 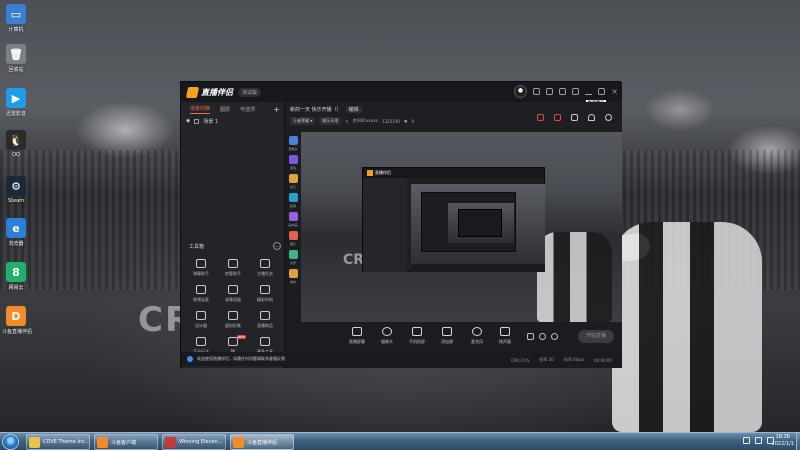 I want to click on settings-icon, so click(x=576, y=91).